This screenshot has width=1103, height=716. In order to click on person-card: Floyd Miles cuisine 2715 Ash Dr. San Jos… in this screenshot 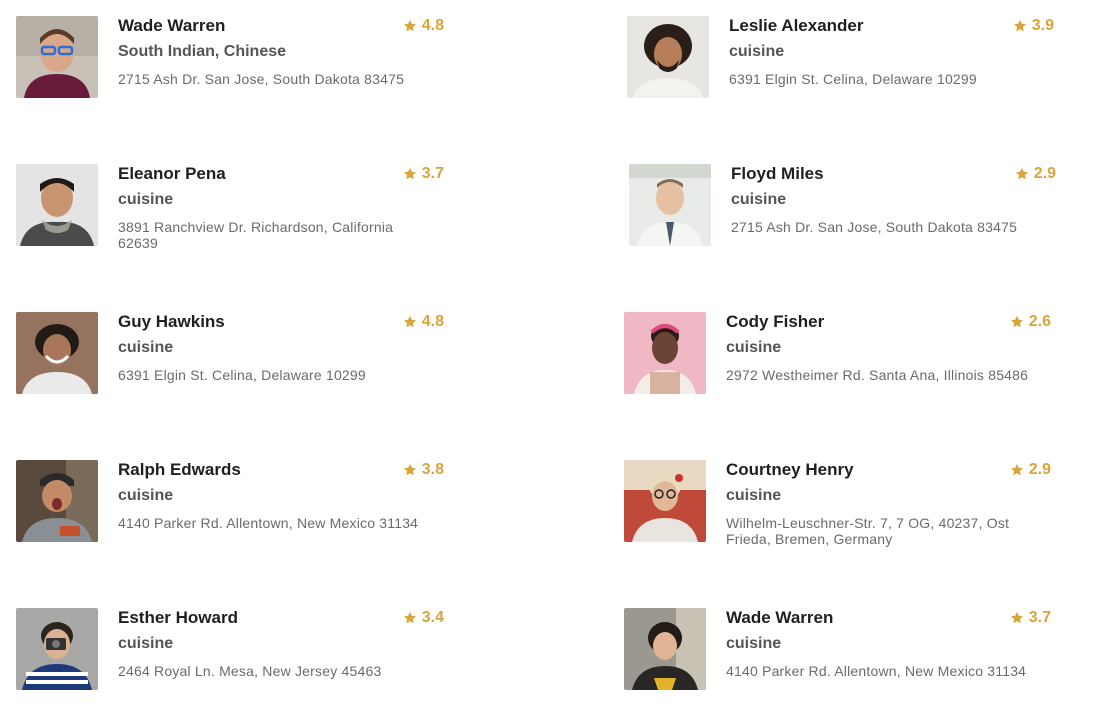, I will do `click(842, 209)`.